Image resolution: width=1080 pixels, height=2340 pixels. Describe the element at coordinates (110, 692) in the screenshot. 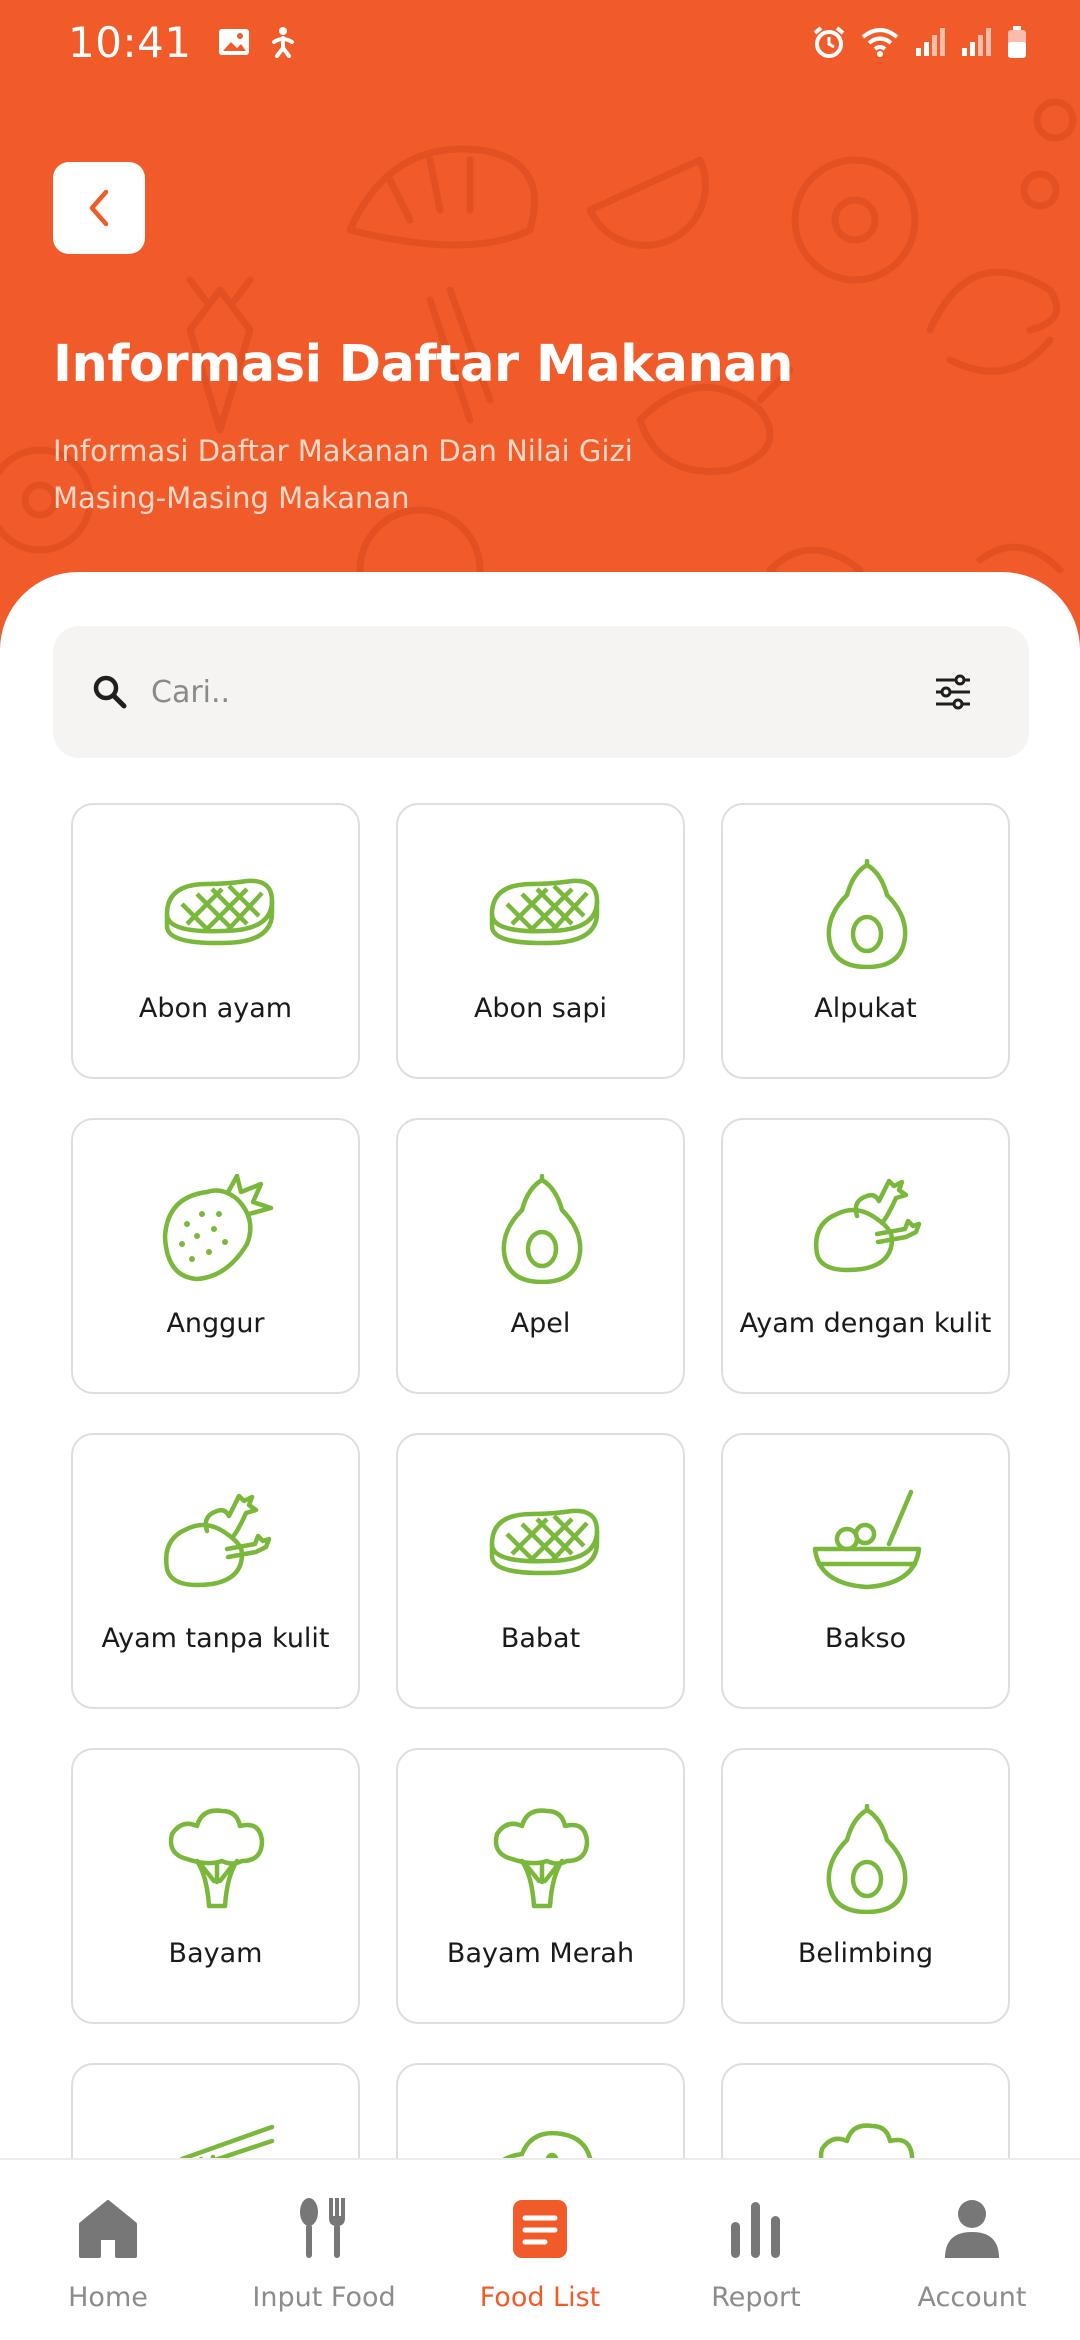

I see `search-icon` at that location.